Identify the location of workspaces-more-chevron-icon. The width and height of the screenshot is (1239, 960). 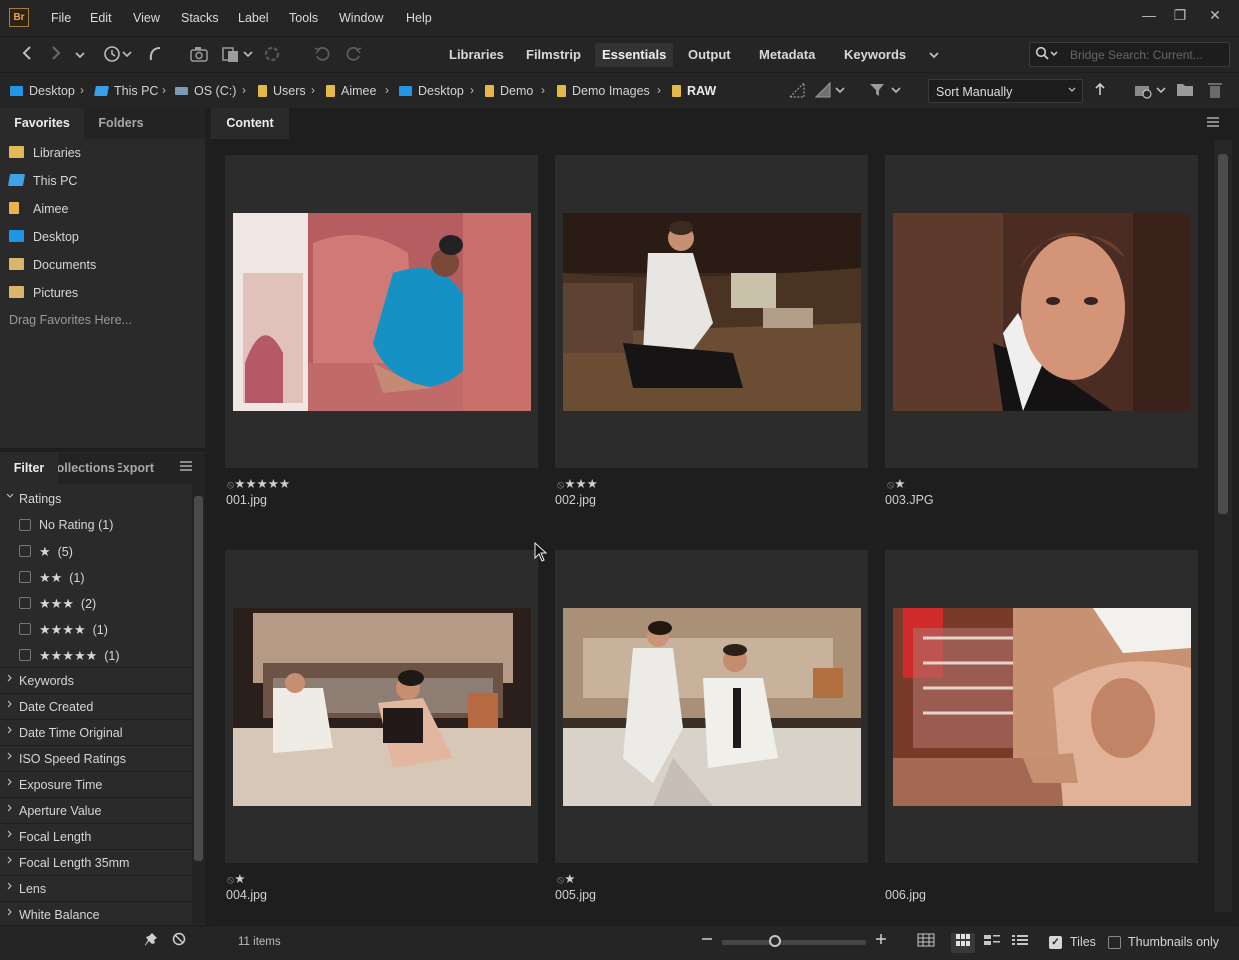
(934, 55).